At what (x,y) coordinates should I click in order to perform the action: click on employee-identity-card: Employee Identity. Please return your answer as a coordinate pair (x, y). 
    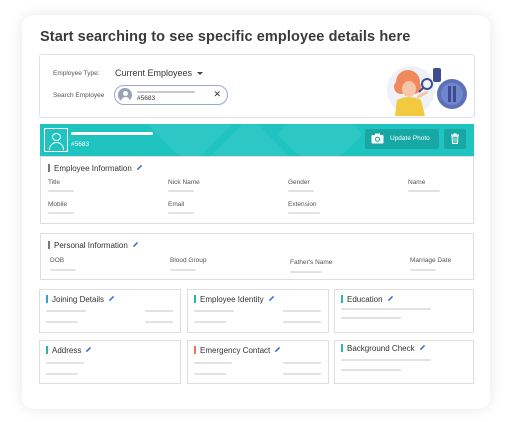
    Looking at the image, I should click on (258, 311).